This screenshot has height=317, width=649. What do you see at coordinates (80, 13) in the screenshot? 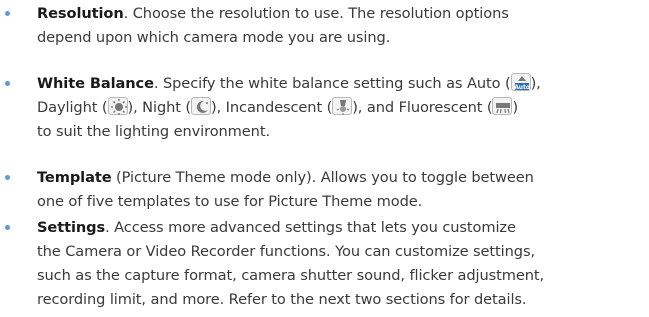
I see `item-term: Resolution` at bounding box center [80, 13].